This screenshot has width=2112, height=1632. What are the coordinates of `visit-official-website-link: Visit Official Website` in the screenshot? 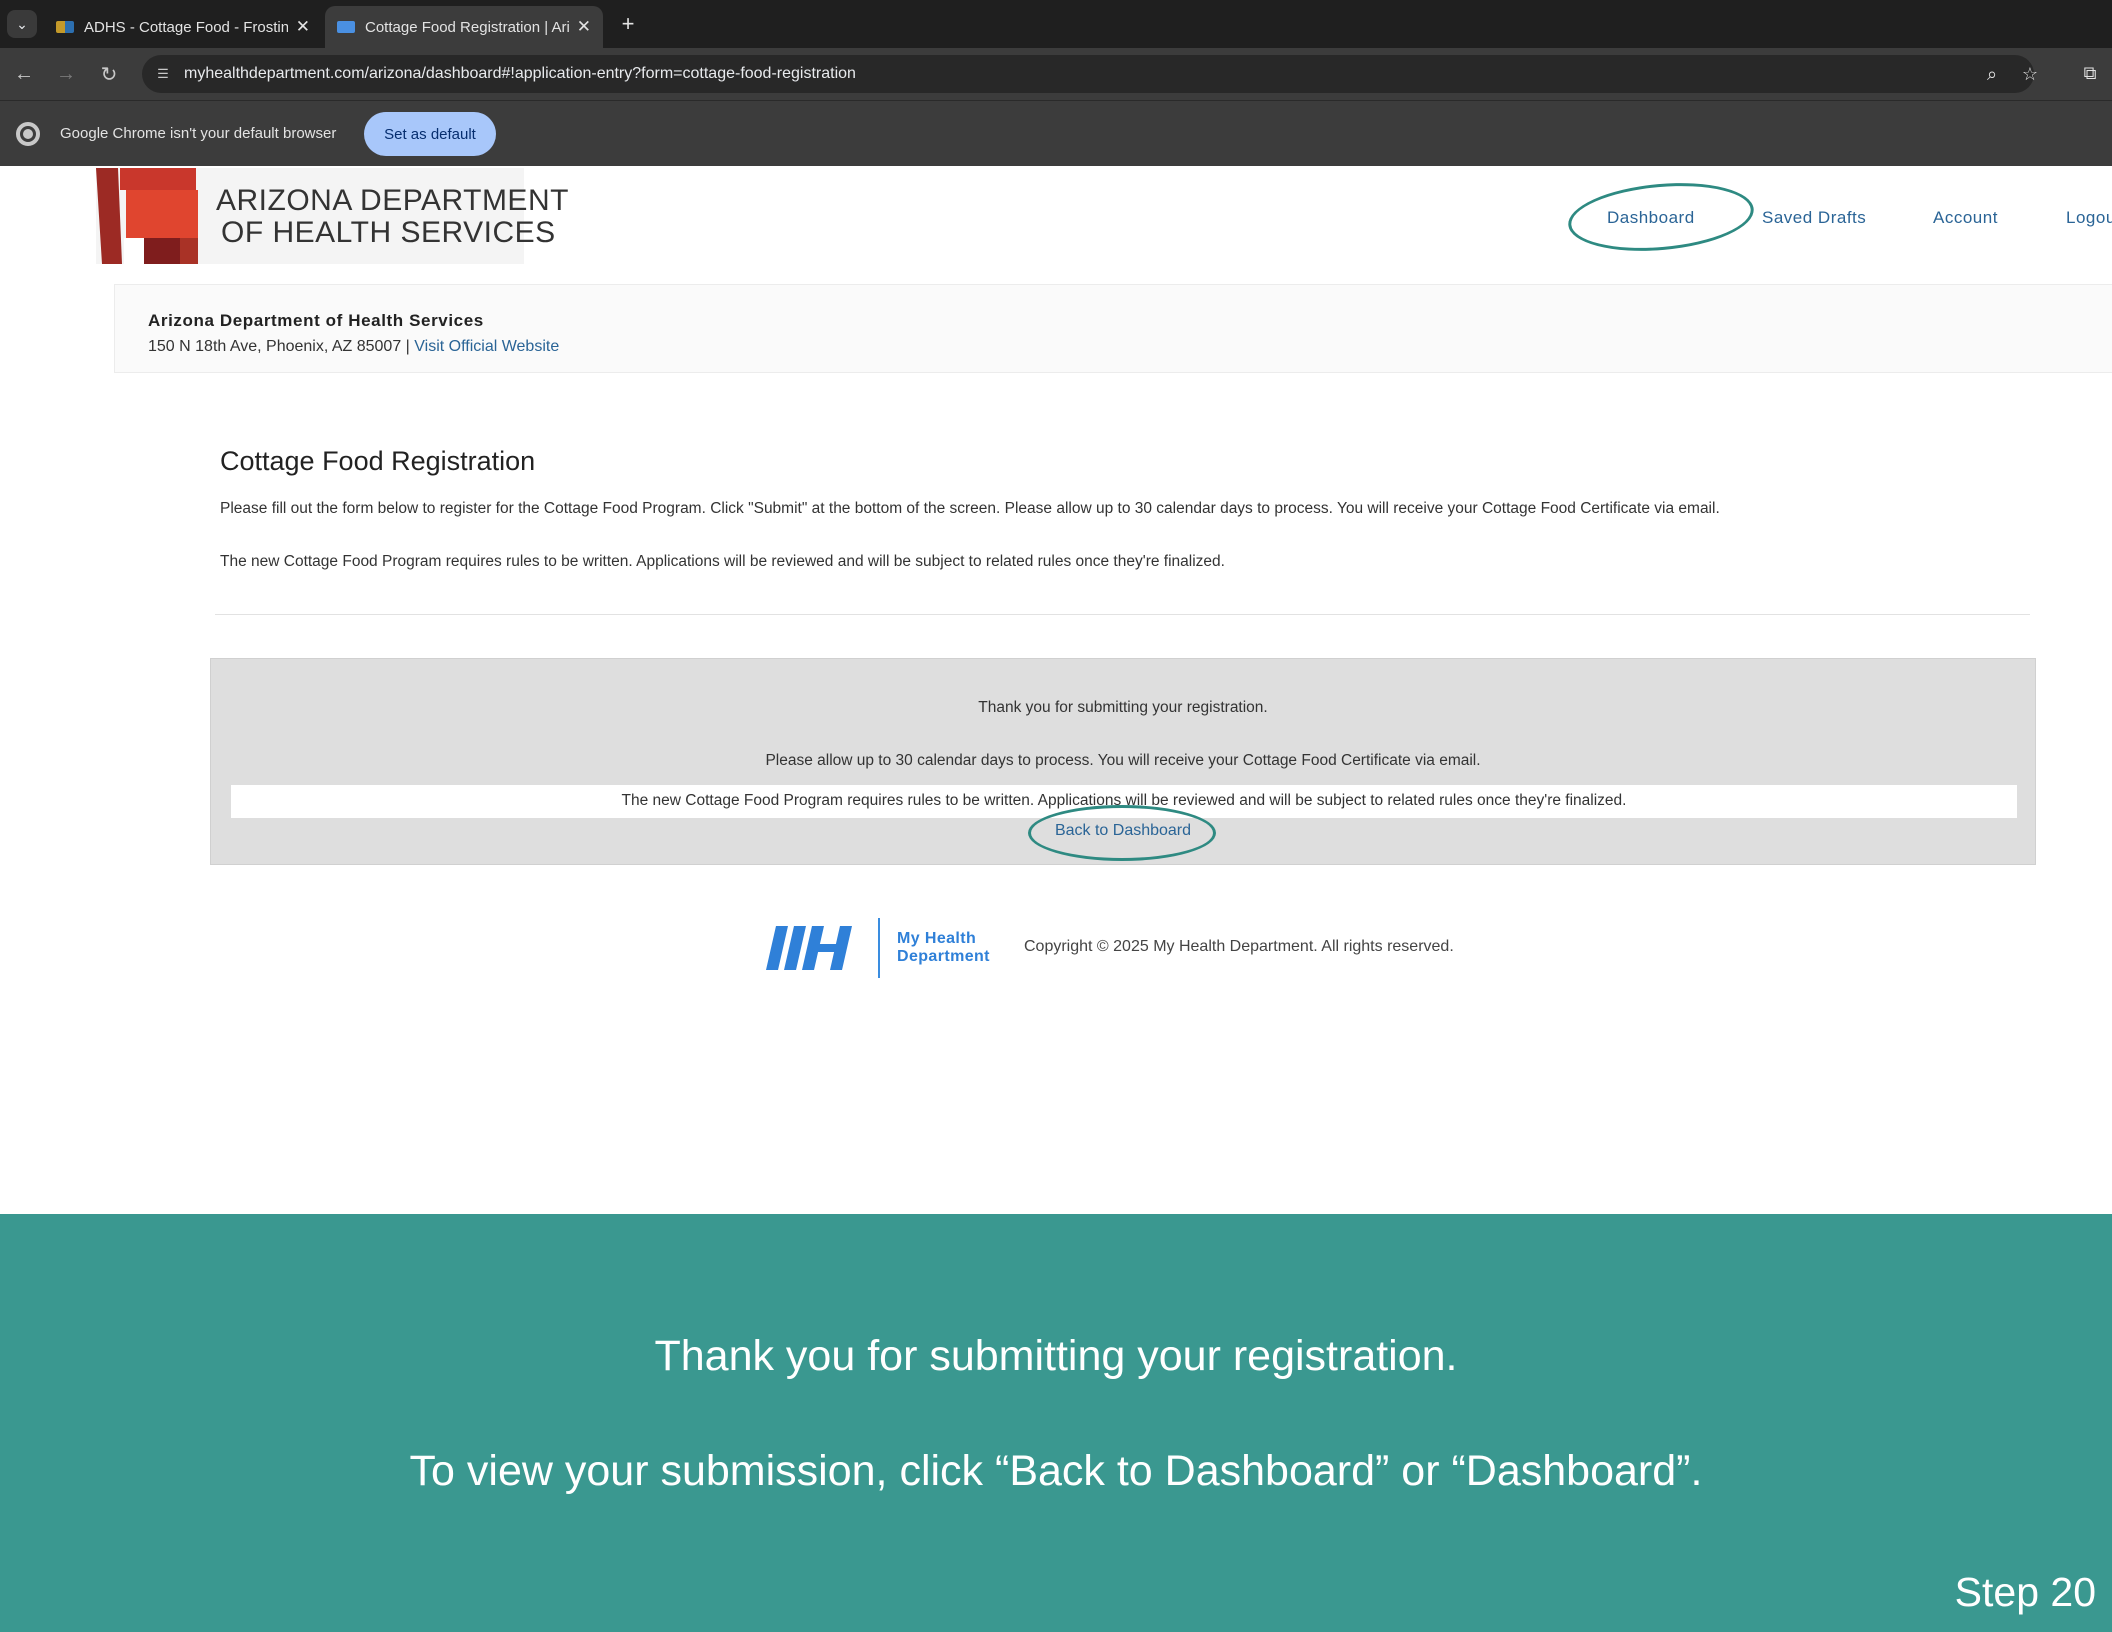 It's located at (486, 346).